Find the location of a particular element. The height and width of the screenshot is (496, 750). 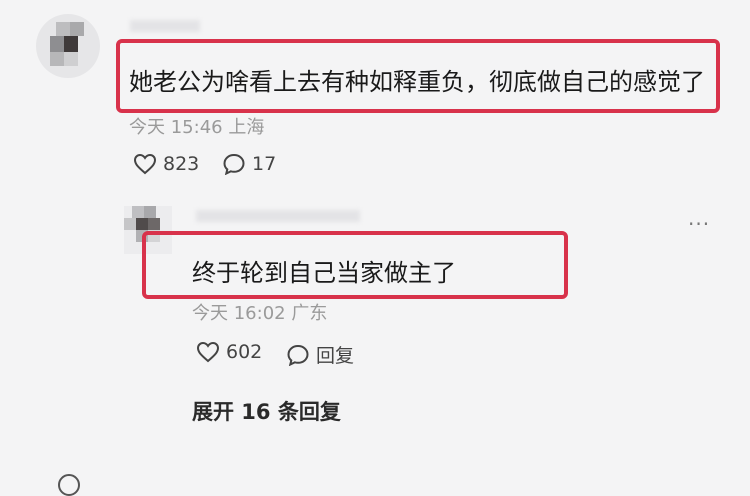

reply-meta: 今天 16:02 广东 is located at coordinates (259, 312).